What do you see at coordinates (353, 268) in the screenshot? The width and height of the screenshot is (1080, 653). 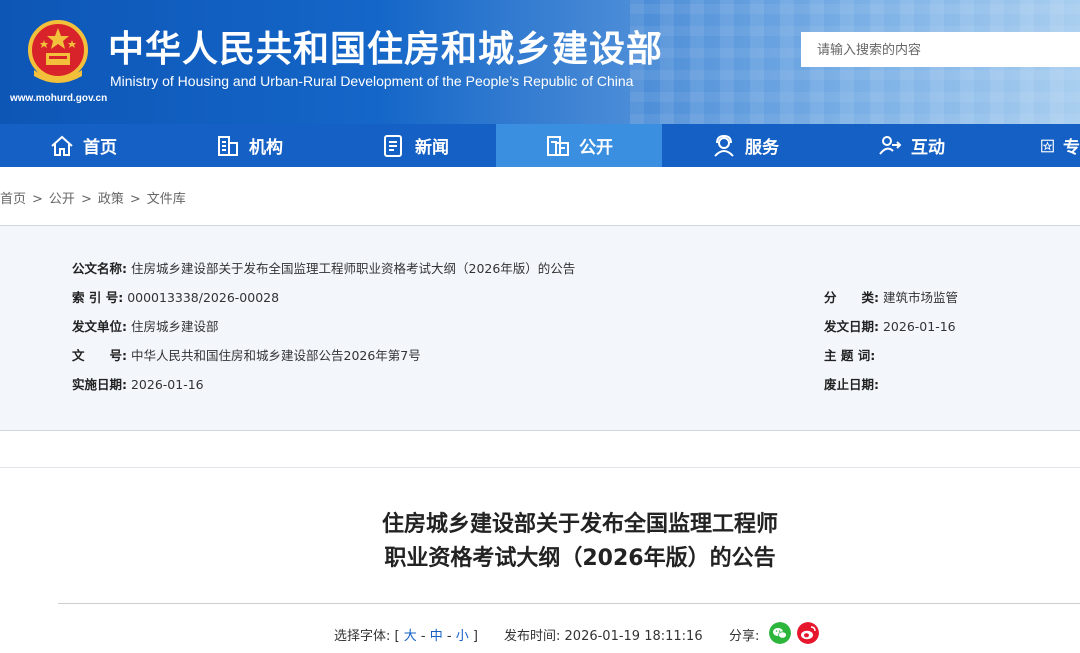 I see `info-value: 住房城乡建设部关于发布全国监理工程师职业资格考试大纲（2026年版）的公告` at bounding box center [353, 268].